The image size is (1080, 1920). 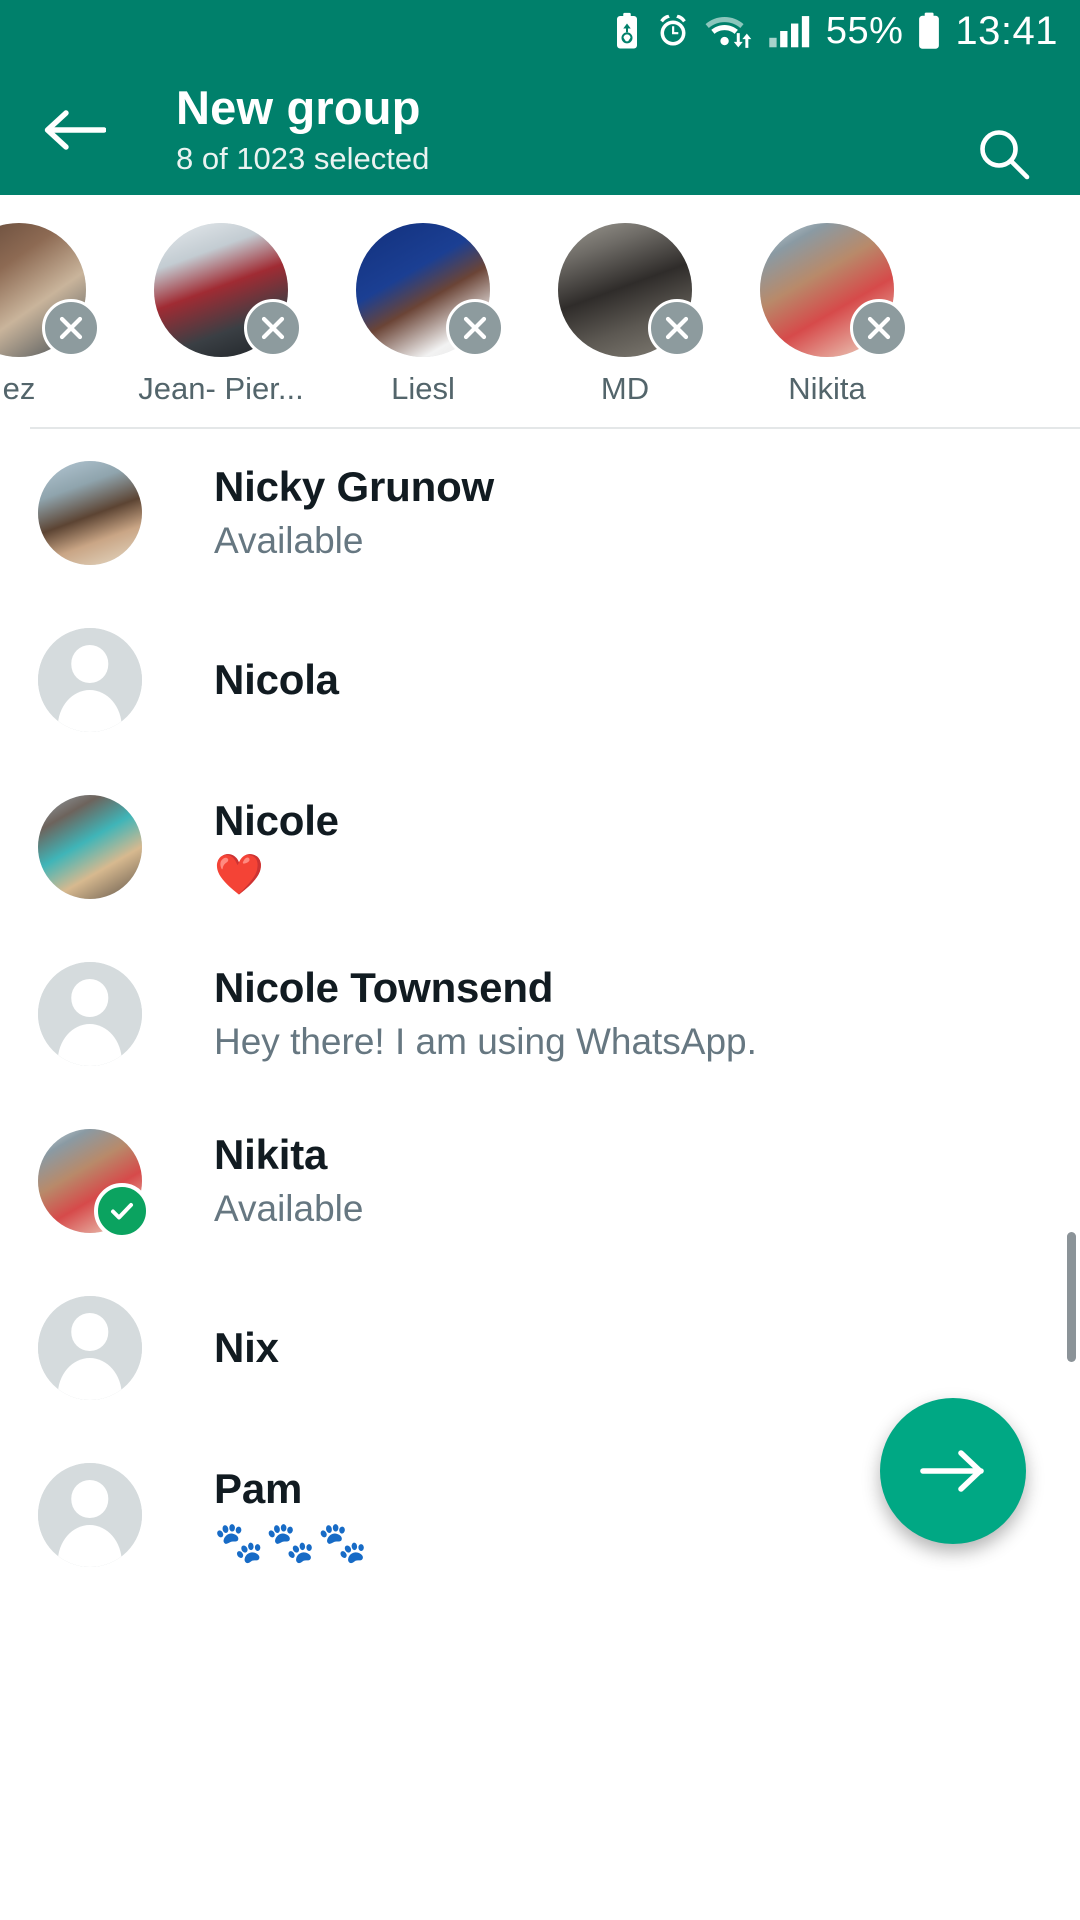 I want to click on app-bar-titles: New group 8 of 1023 selected, so click(x=302, y=129).